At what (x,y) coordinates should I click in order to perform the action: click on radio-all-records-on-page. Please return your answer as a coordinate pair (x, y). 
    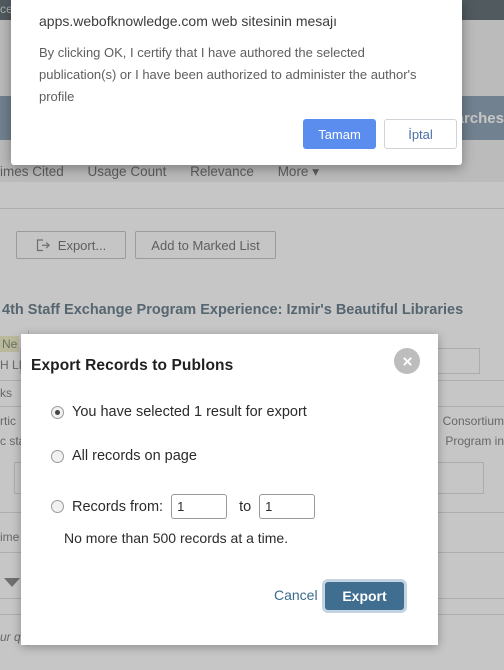
    Looking at the image, I should click on (57, 456).